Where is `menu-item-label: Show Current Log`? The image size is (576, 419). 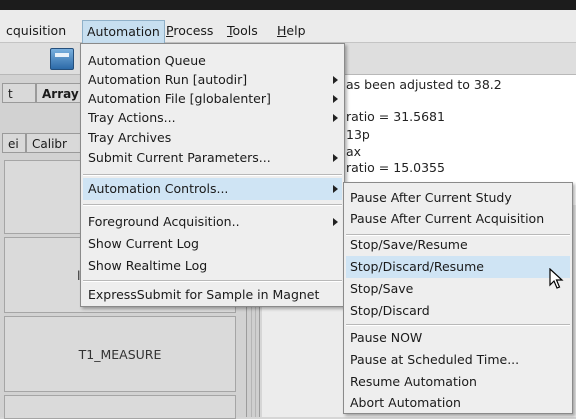 menu-item-label: Show Current Log is located at coordinates (143, 243).